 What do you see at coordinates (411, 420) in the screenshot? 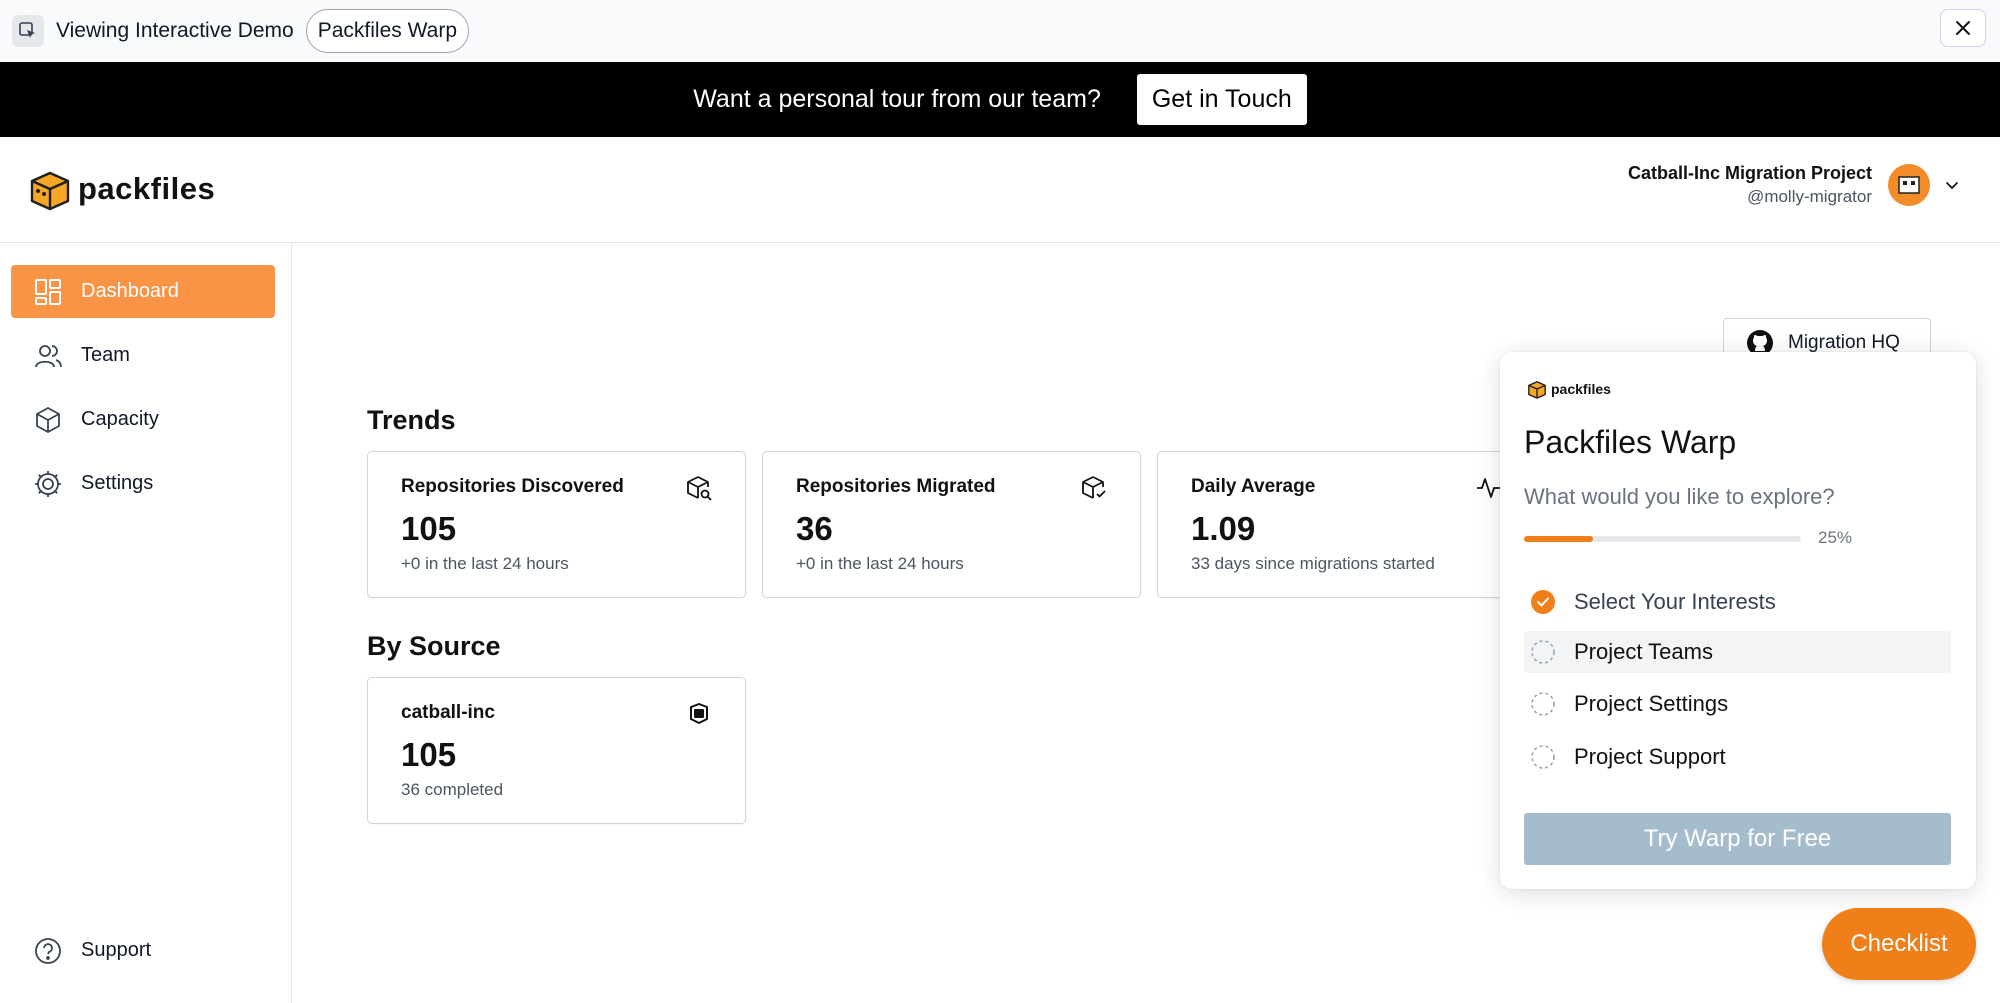
I see `trends-title: Trends` at bounding box center [411, 420].